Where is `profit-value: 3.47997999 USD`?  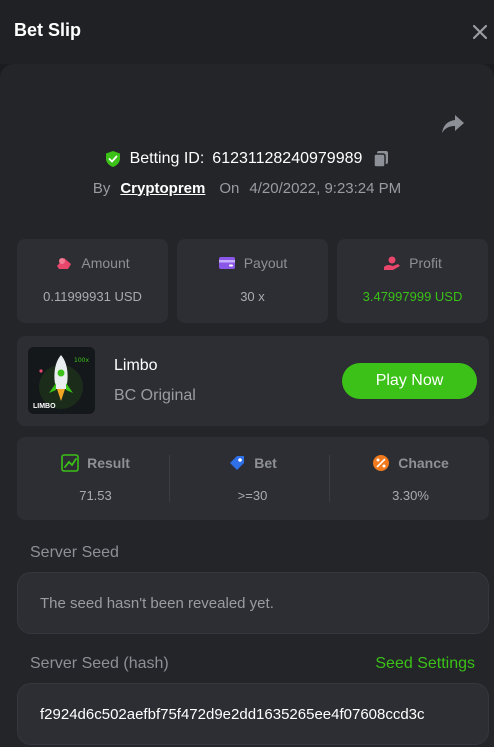 profit-value: 3.47997999 USD is located at coordinates (412, 296).